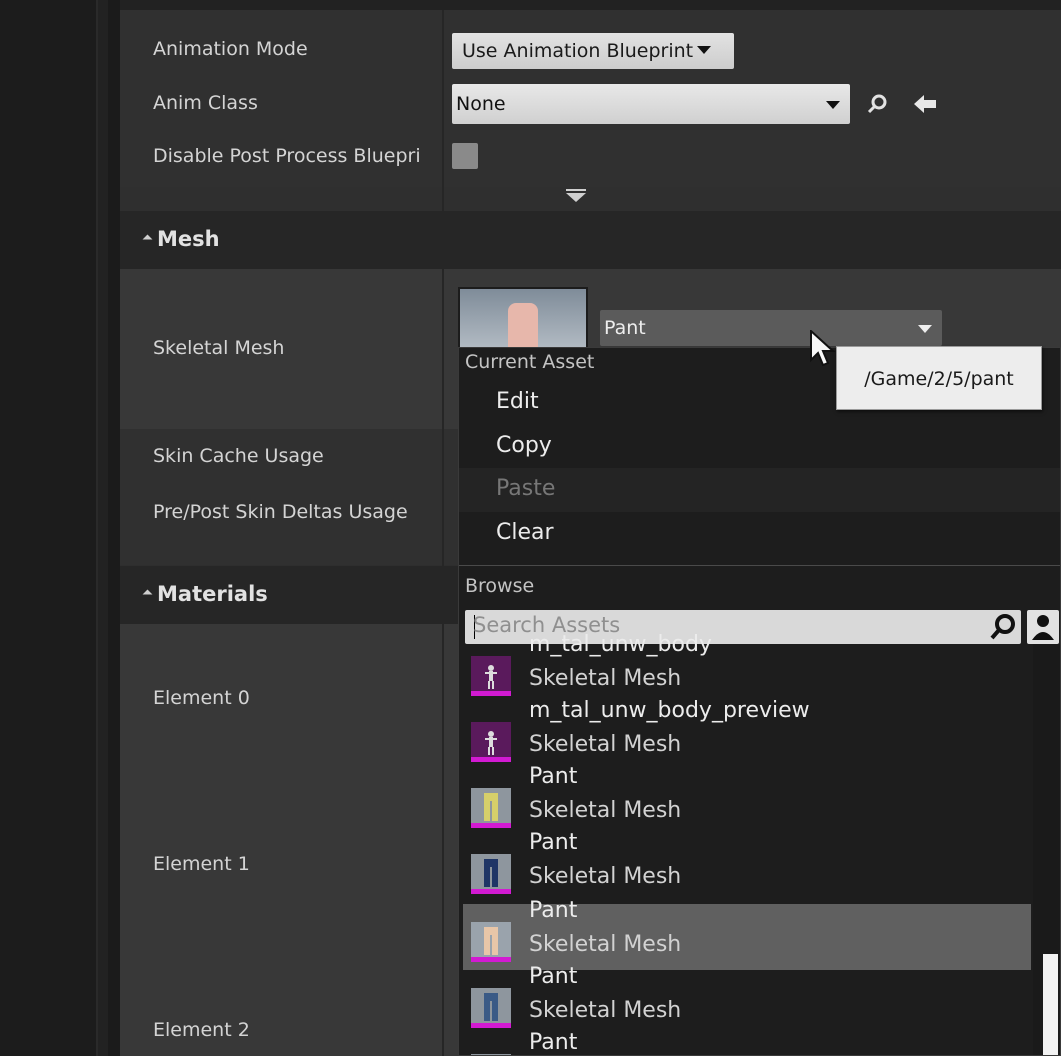 The height and width of the screenshot is (1056, 1061). Describe the element at coordinates (747, 734) in the screenshot. I see `asset-list-item: m_tal_unw_body_preview Skeletal Mesh` at that location.